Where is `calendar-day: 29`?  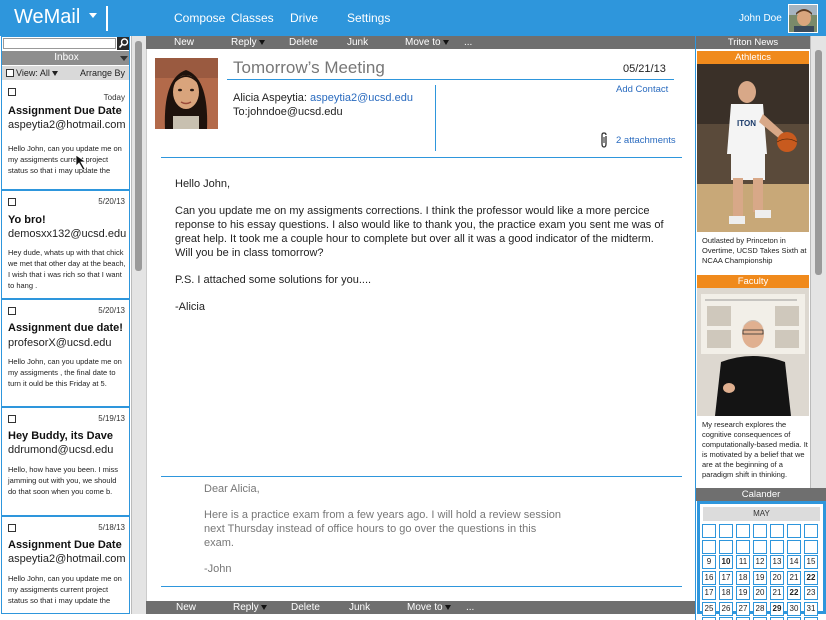 calendar-day: 29 is located at coordinates (777, 608).